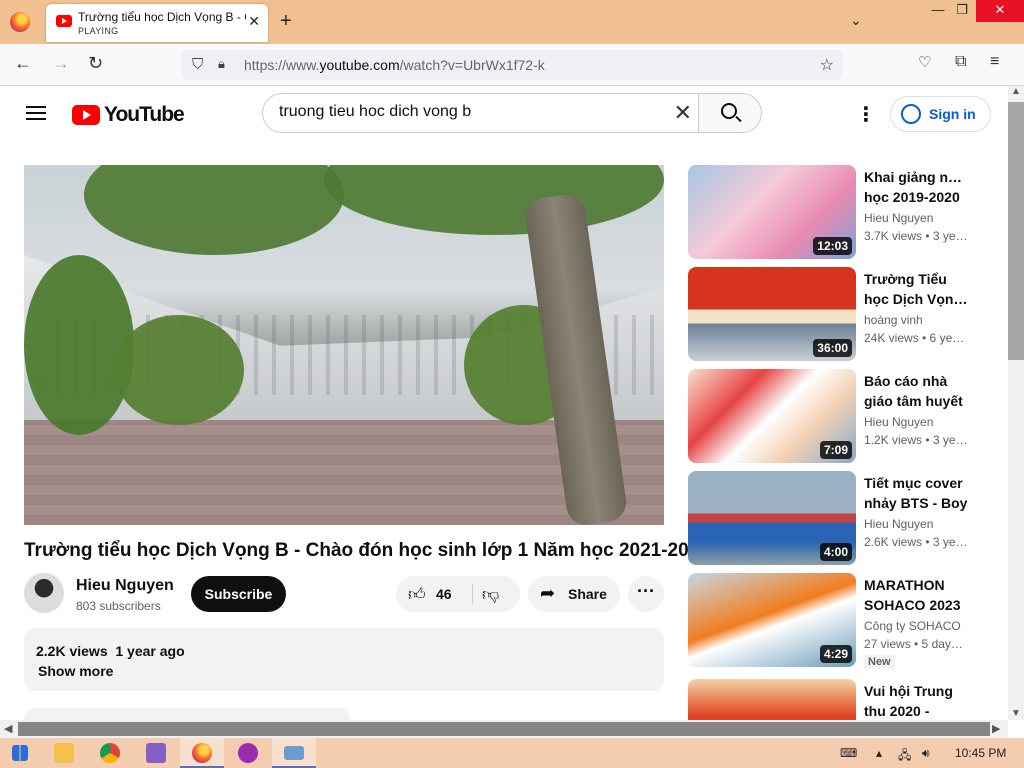 This screenshot has height=768, width=1024. Describe the element at coordinates (772, 314) in the screenshot. I see `related-thumbnail: 36:00` at that location.